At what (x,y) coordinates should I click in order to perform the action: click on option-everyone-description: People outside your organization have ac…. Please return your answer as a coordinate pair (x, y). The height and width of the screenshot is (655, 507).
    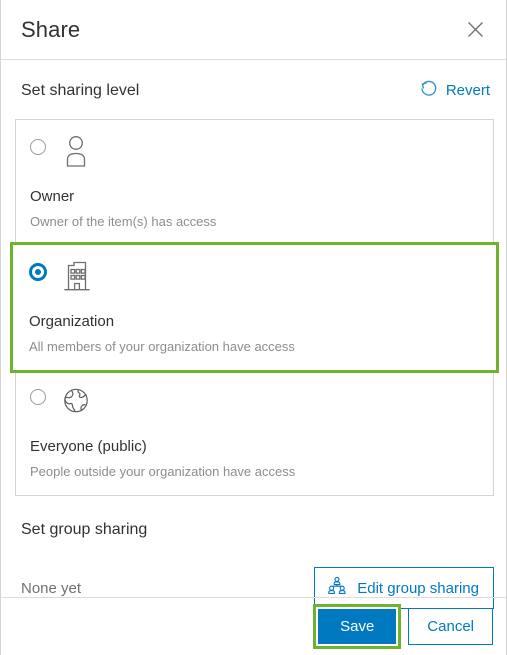
    Looking at the image, I should click on (163, 471).